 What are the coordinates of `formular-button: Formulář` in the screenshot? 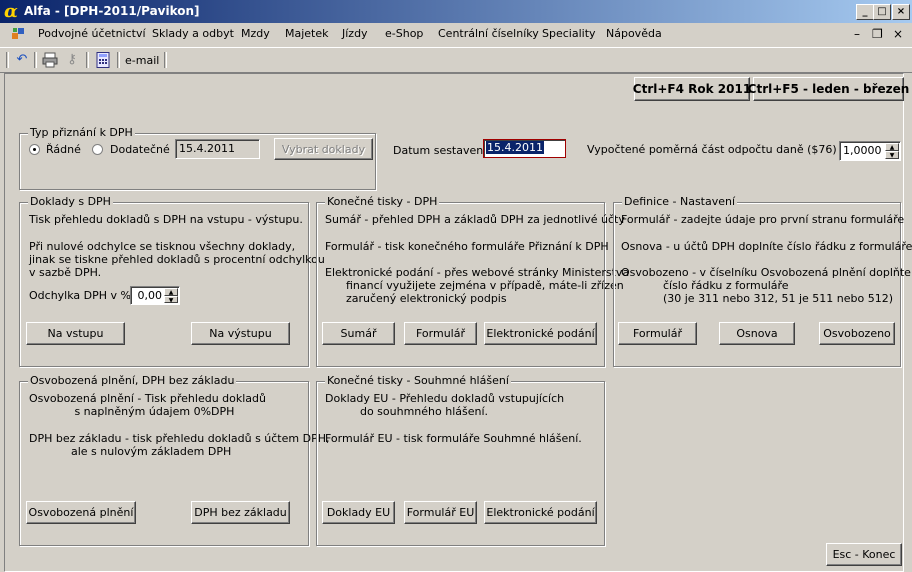 It's located at (440, 333).